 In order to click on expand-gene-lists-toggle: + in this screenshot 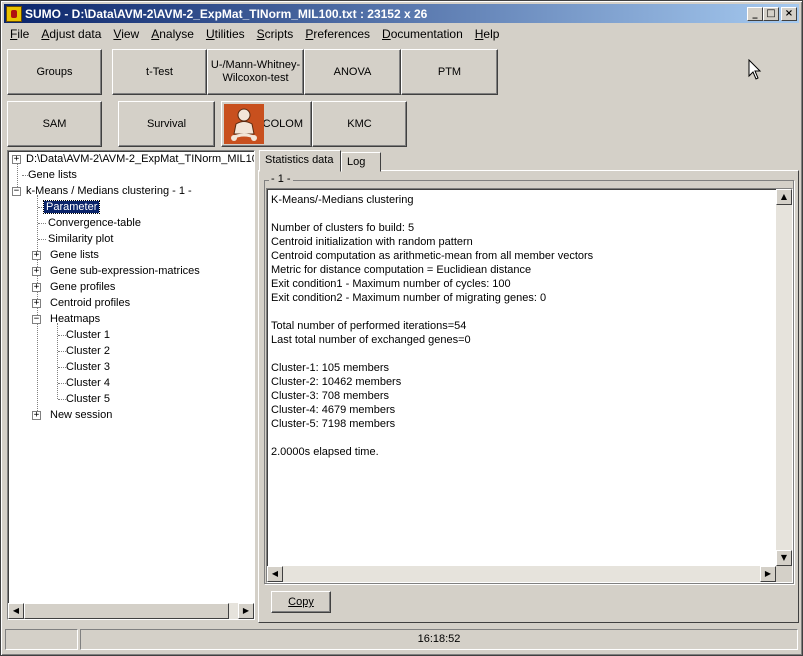, I will do `click(36, 255)`.